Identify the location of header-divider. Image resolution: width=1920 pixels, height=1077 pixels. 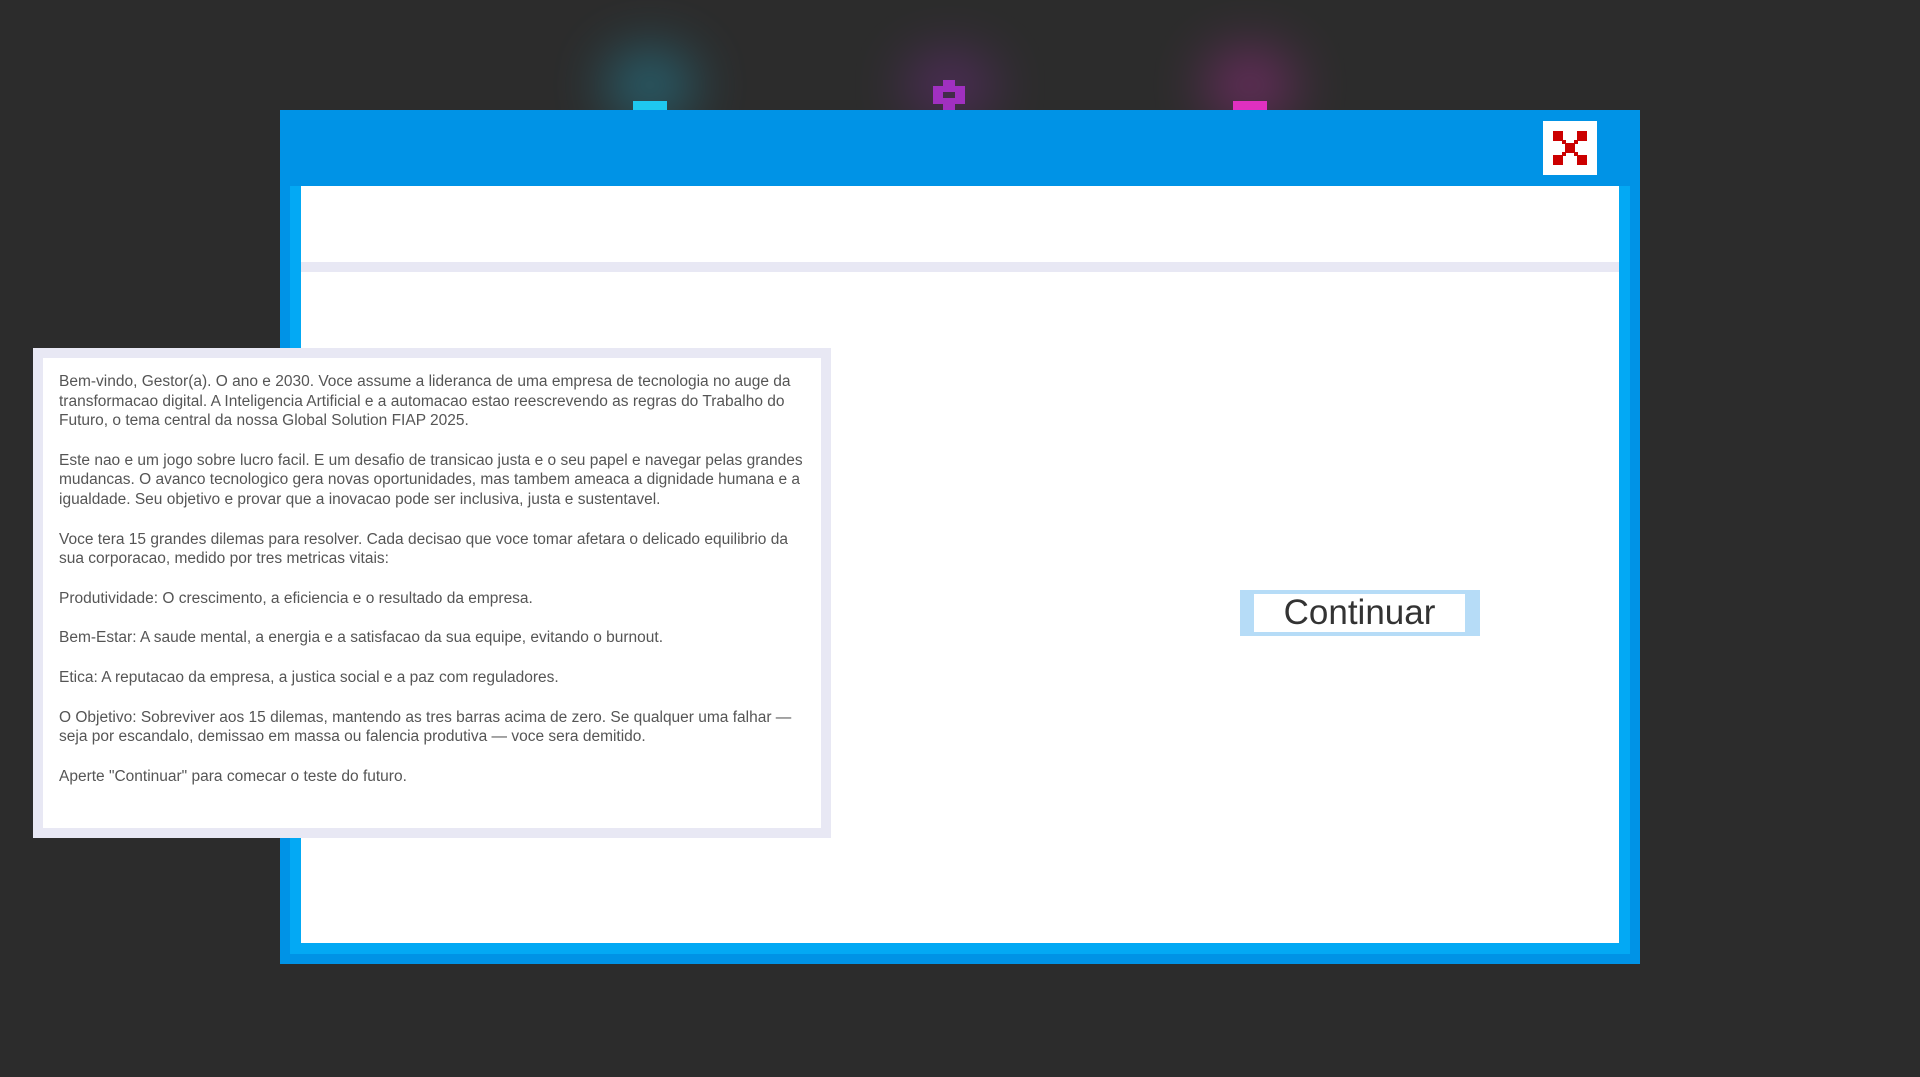
(960, 267).